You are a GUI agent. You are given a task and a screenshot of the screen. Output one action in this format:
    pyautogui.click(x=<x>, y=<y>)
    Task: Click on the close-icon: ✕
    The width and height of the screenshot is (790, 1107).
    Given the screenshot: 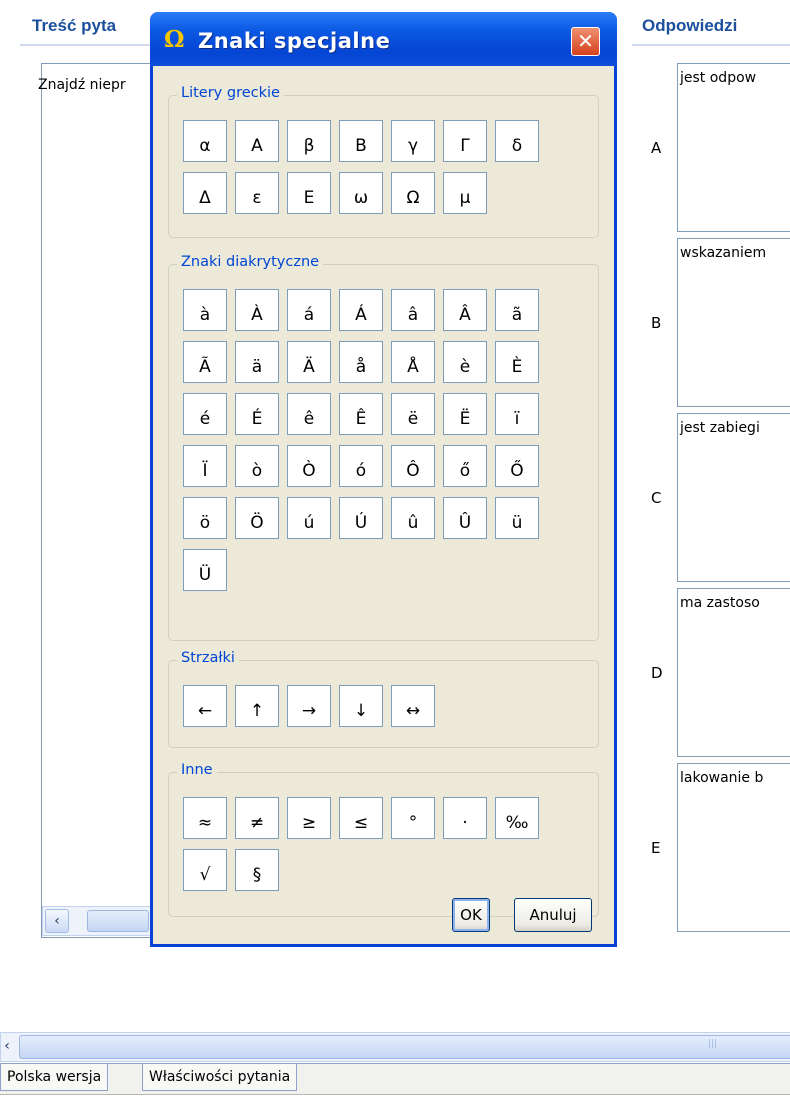 What is the action you would take?
    pyautogui.click(x=585, y=41)
    